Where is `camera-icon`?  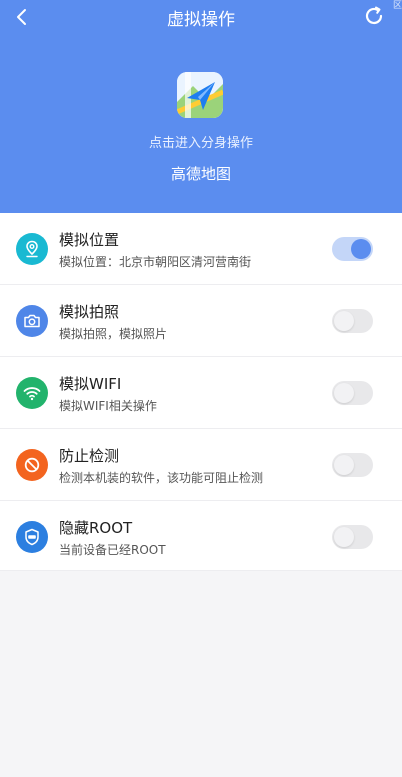 camera-icon is located at coordinates (32, 321).